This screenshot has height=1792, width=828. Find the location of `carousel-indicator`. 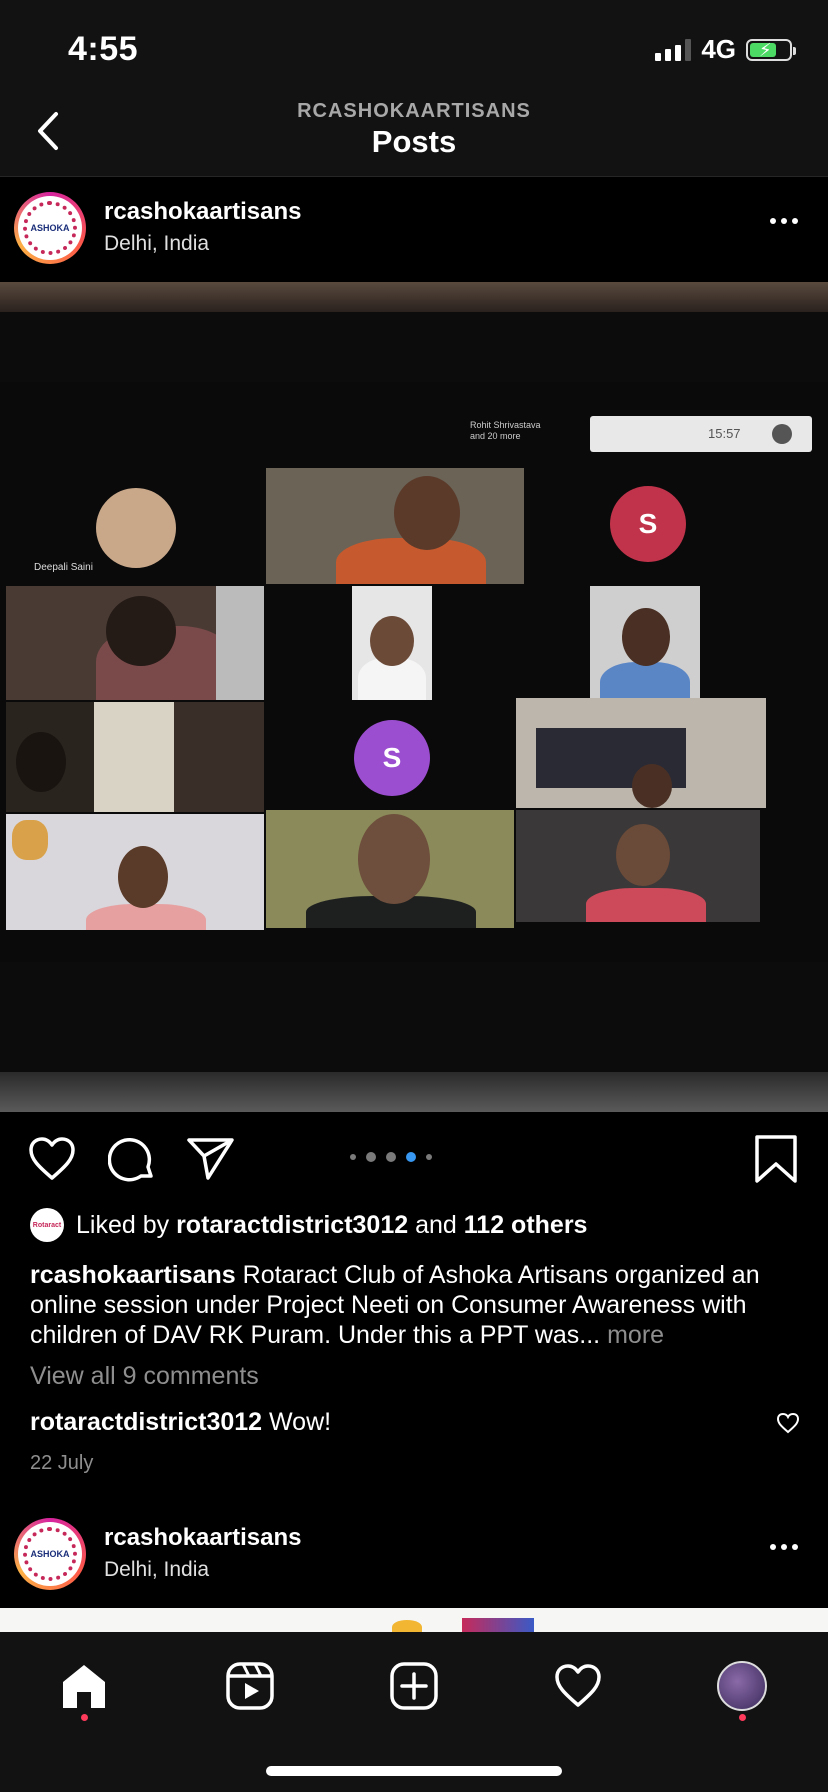

carousel-indicator is located at coordinates (391, 1157).